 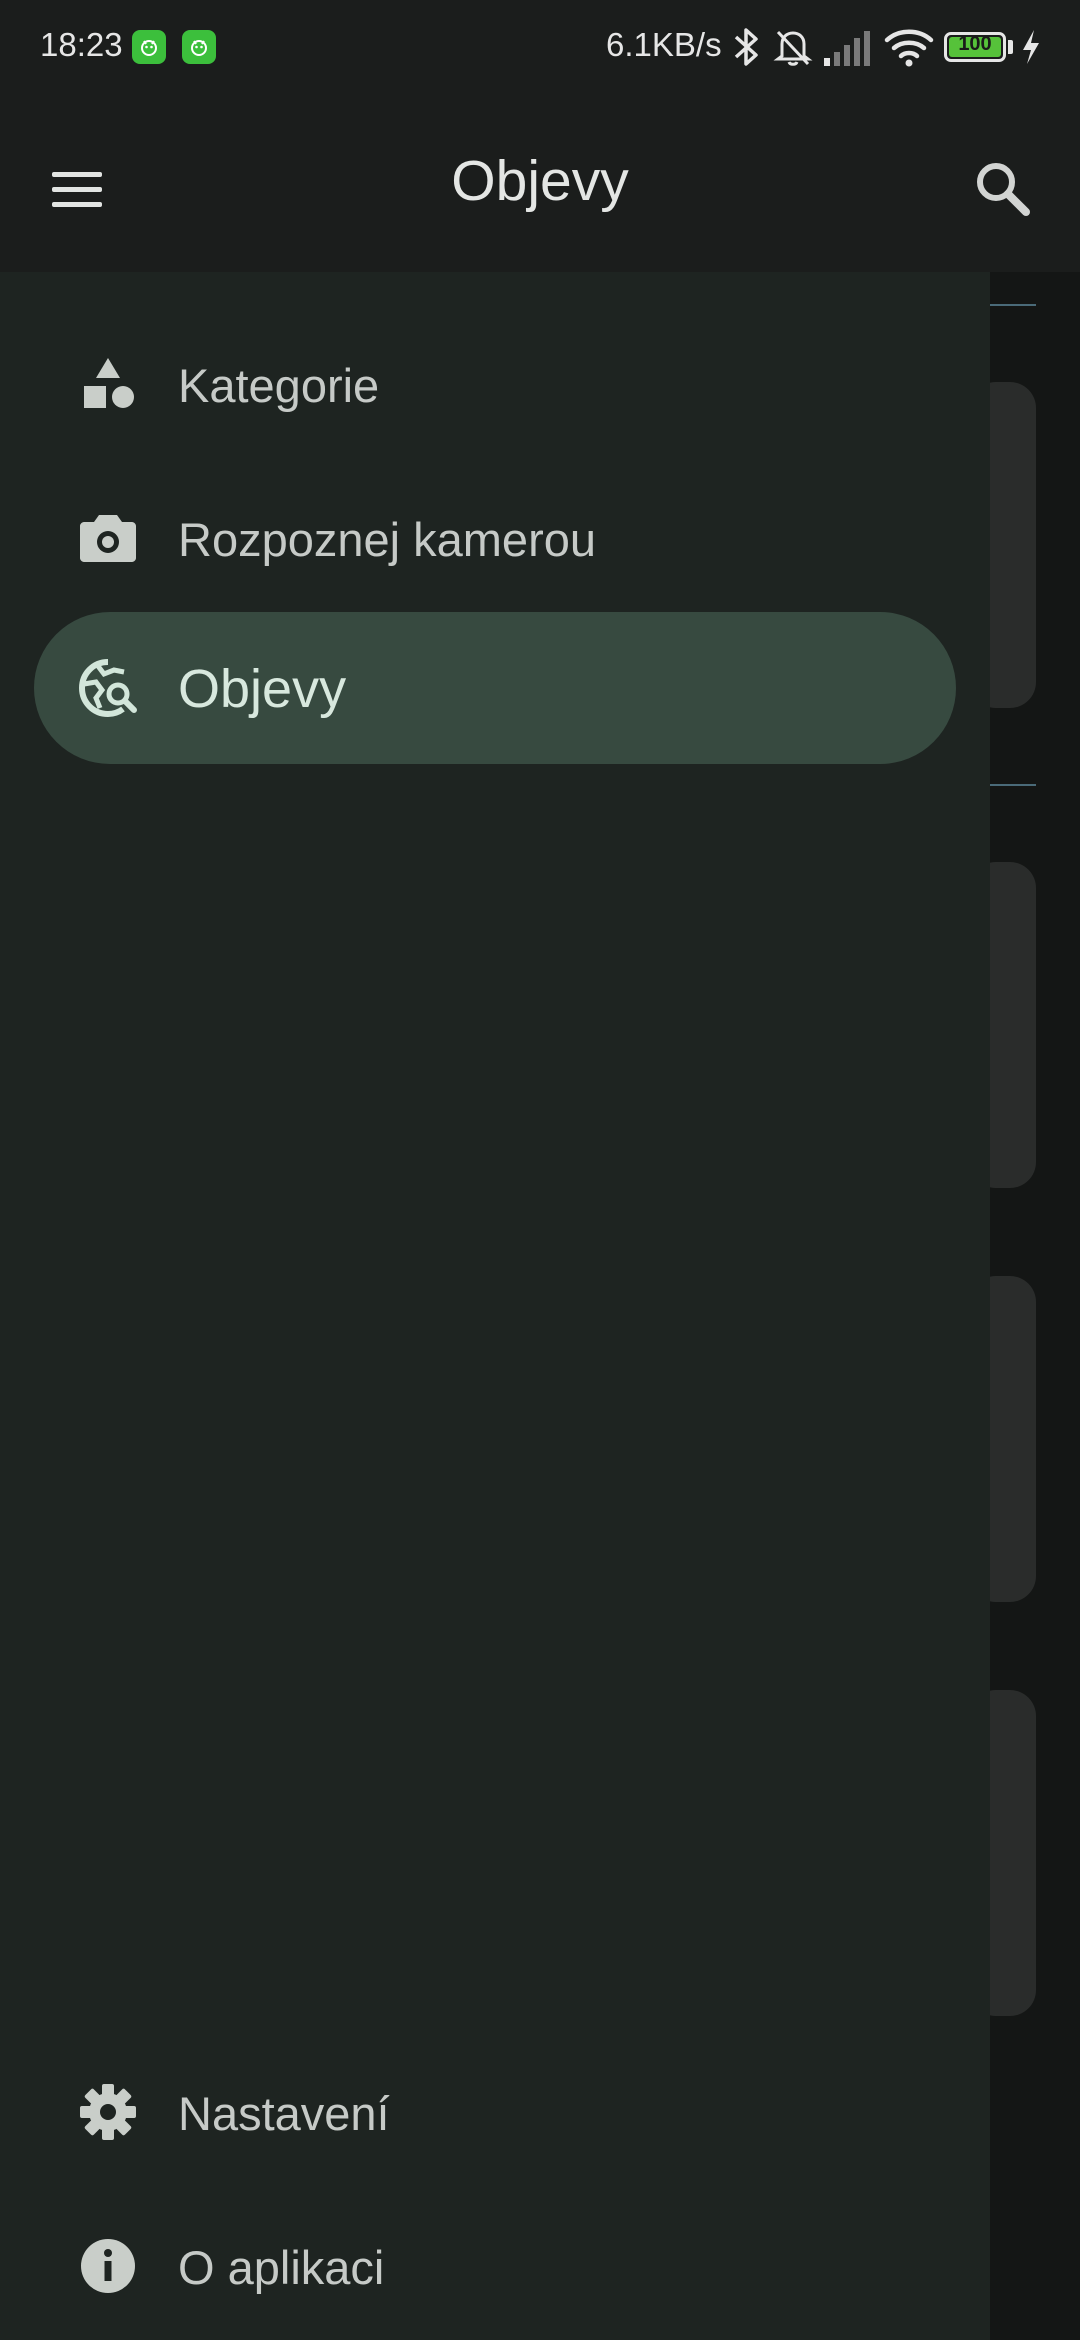 I want to click on gear-icon, so click(x=108, y=2112).